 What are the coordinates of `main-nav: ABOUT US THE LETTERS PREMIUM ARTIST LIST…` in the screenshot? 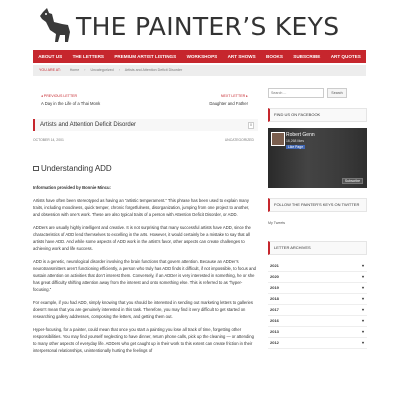 It's located at (199, 56).